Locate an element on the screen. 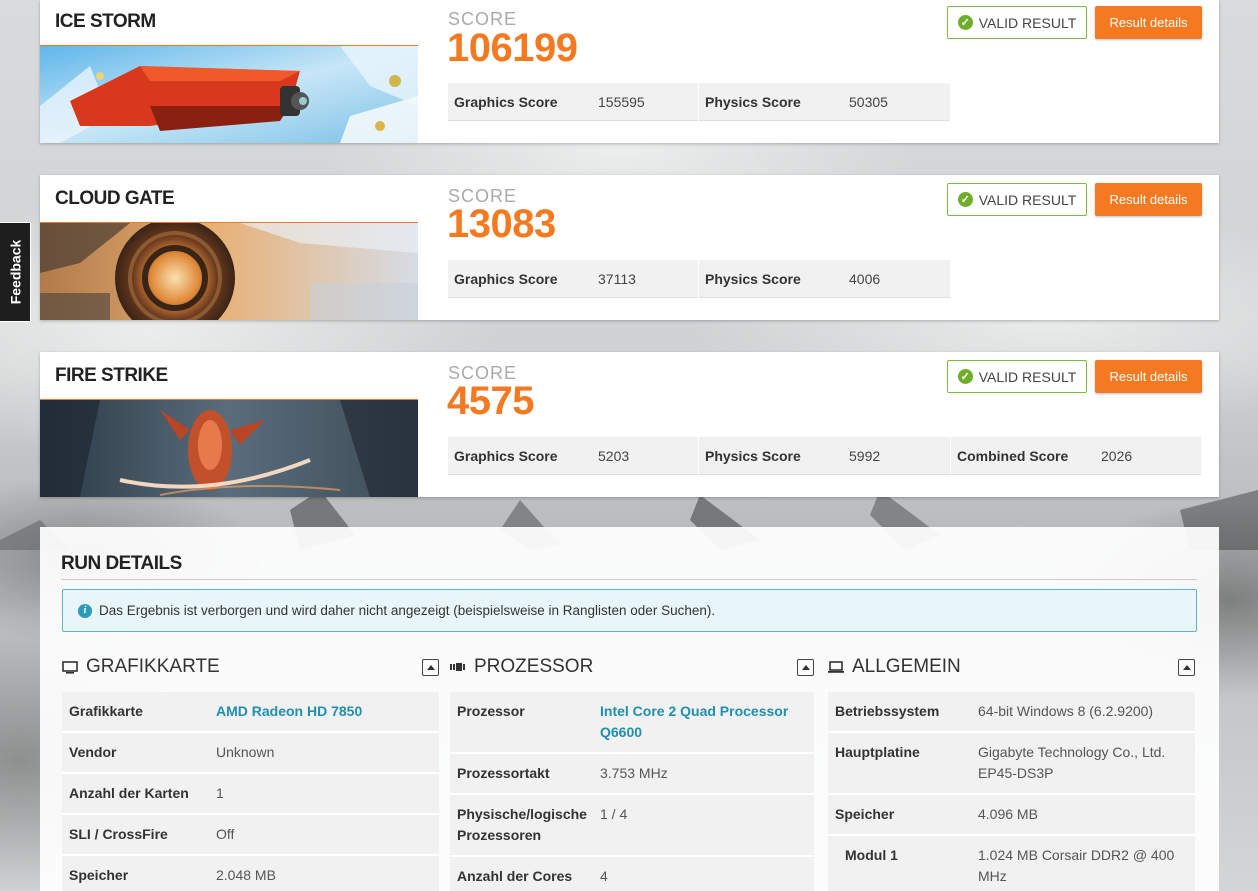 This screenshot has width=1258, height=891. row-key: Prozessor is located at coordinates (491, 711).